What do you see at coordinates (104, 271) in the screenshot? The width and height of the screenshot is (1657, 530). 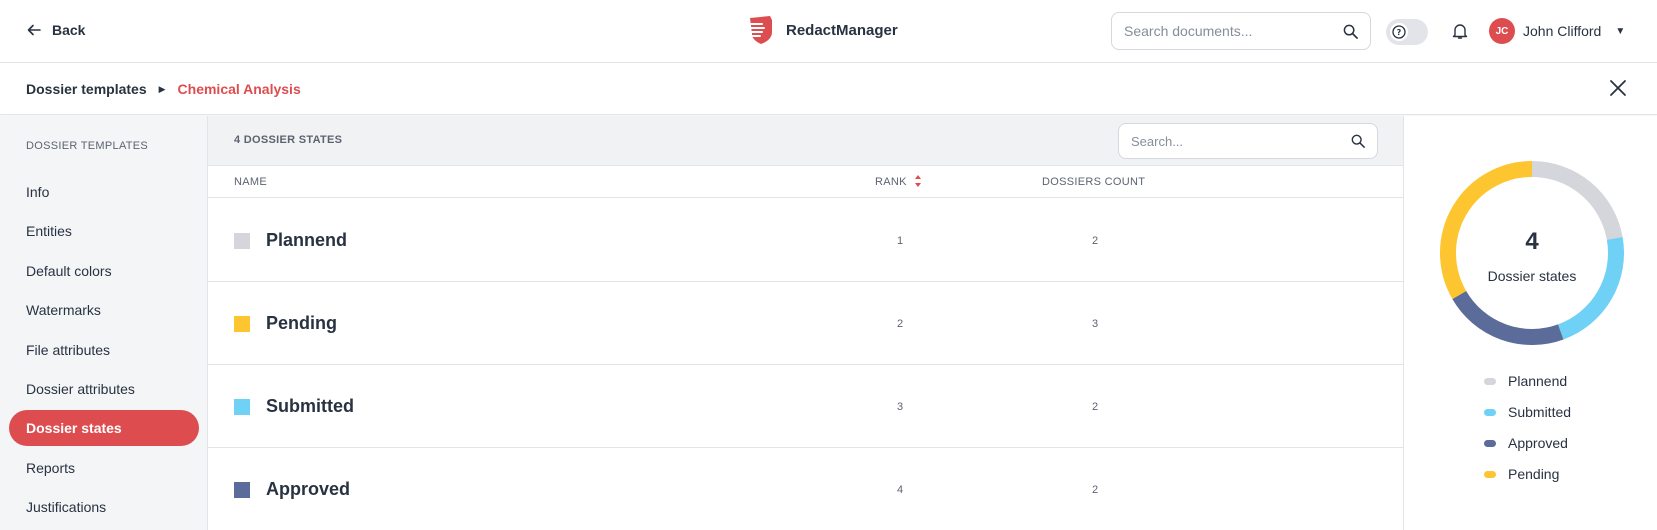 I see `sidebar-item-default-colors: Default colors` at bounding box center [104, 271].